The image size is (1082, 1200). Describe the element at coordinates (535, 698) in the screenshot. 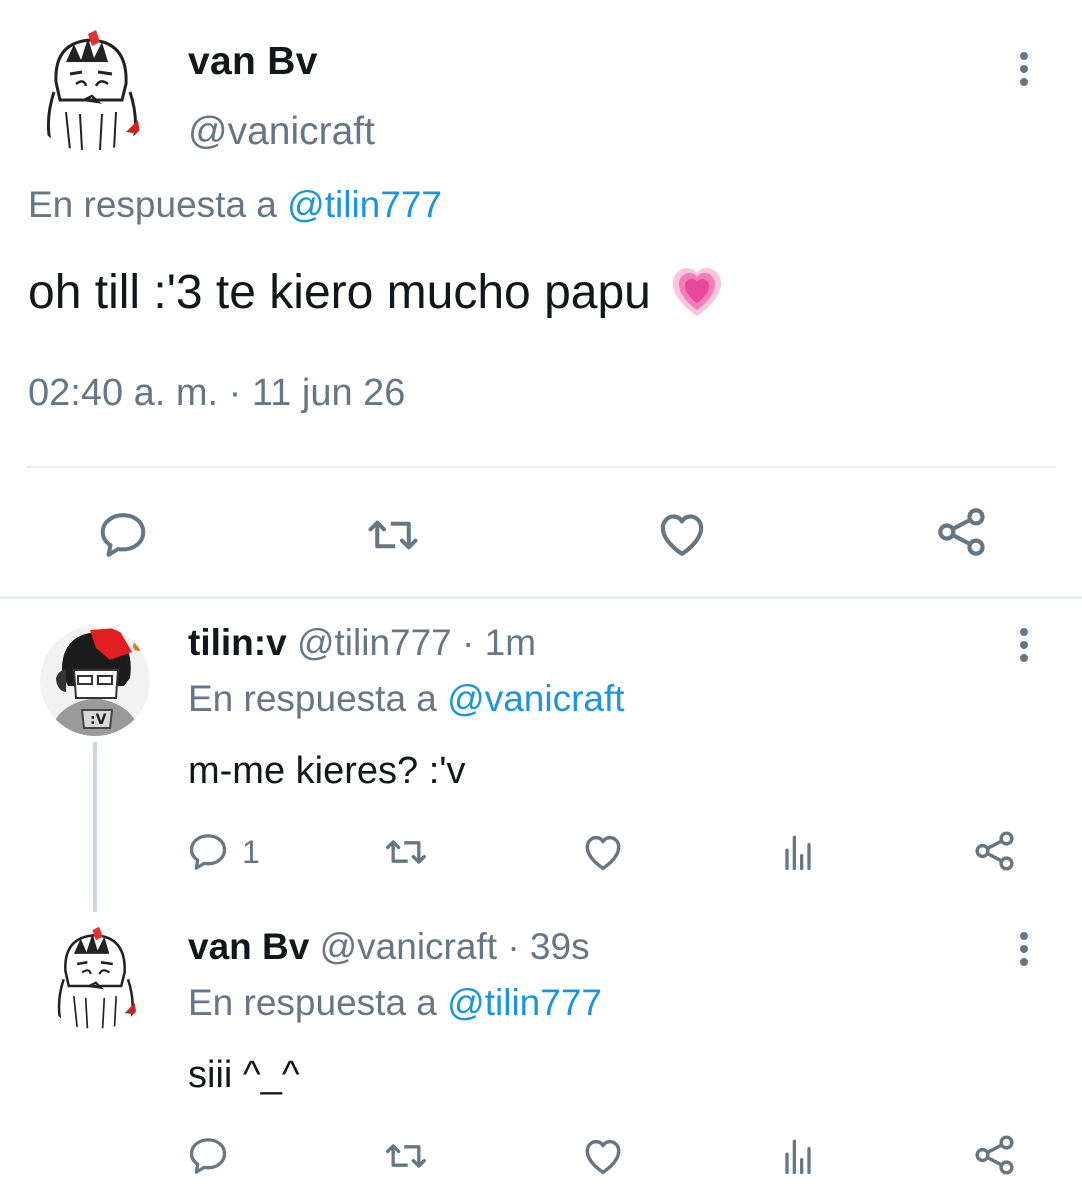

I see `reply-to-link: @vanicraft` at that location.